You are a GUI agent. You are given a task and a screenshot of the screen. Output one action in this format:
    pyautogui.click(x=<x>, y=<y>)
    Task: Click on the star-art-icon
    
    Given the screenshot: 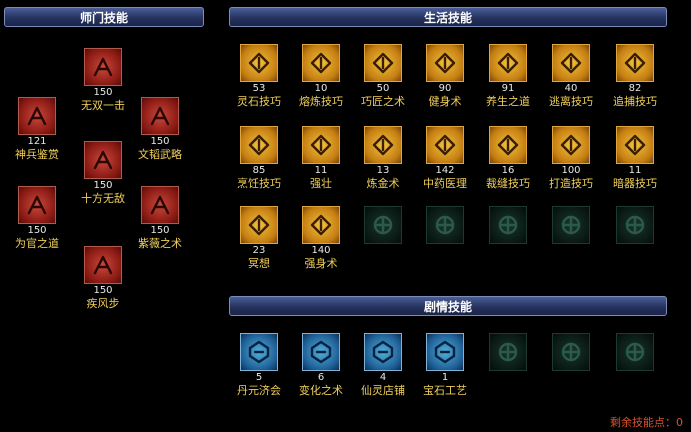 What is the action you would take?
    pyautogui.click(x=160, y=205)
    